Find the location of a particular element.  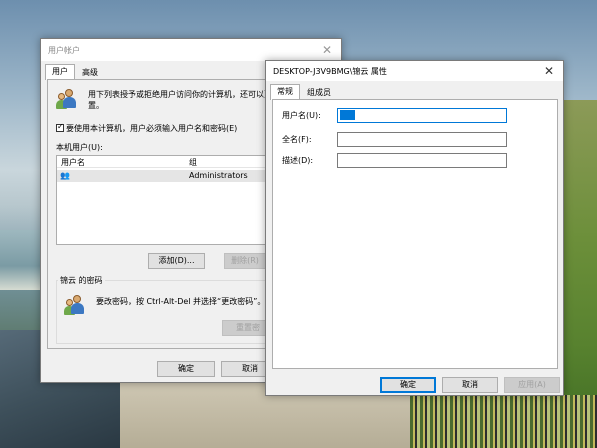

user-row-icon: 👥 is located at coordinates (65, 175).